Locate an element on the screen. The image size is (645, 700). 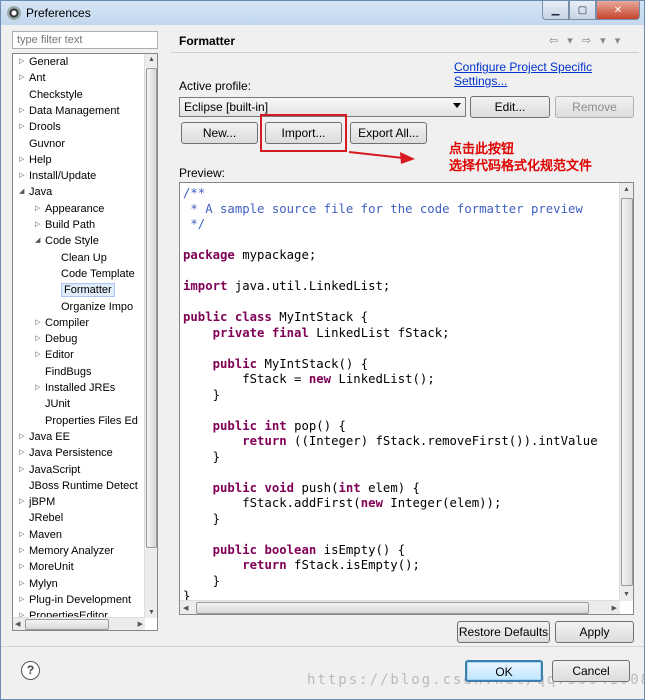
tree-item: Code Template is located at coordinates (93, 274).